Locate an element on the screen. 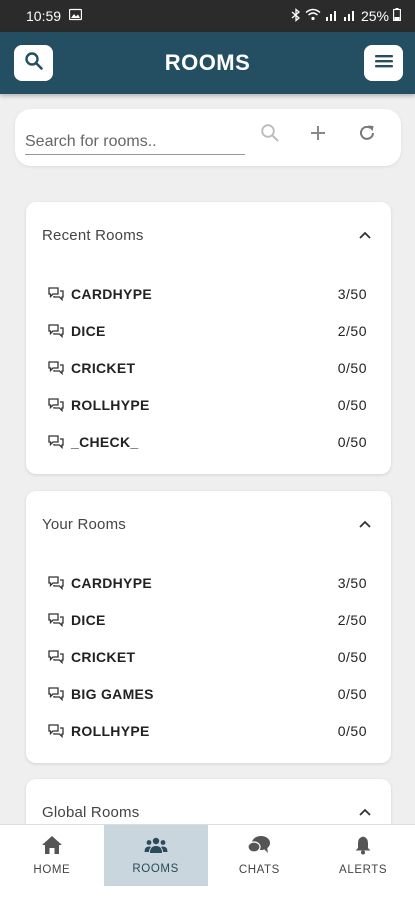  menu-icon is located at coordinates (384, 63).